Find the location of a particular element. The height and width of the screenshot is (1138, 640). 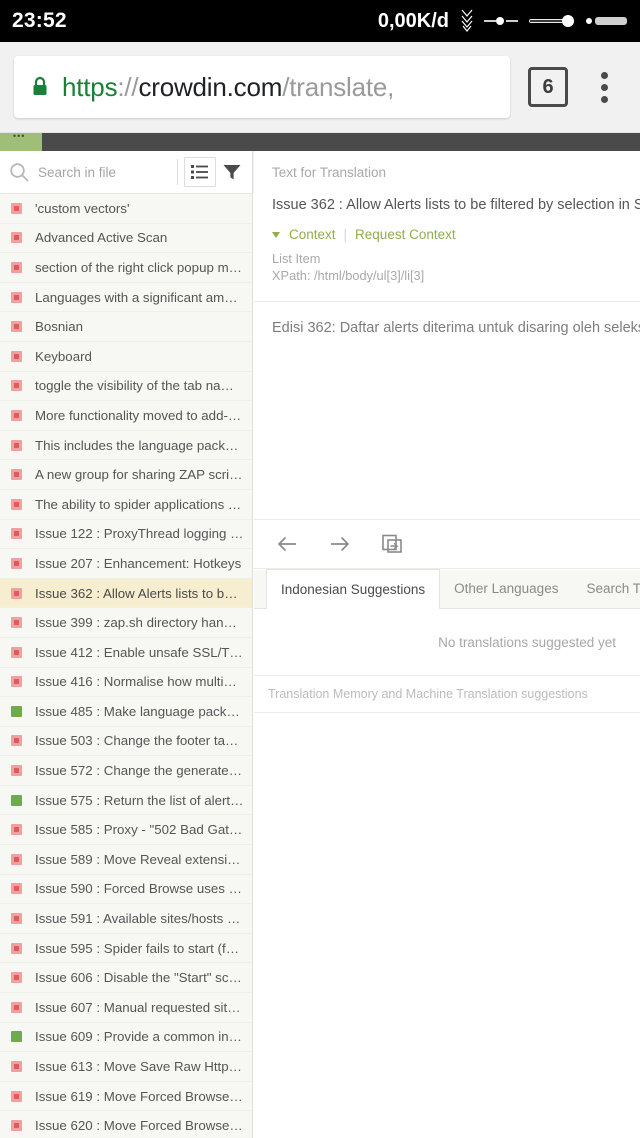

list-item-label: More functionality moved to add-ons is located at coordinates (142, 415).